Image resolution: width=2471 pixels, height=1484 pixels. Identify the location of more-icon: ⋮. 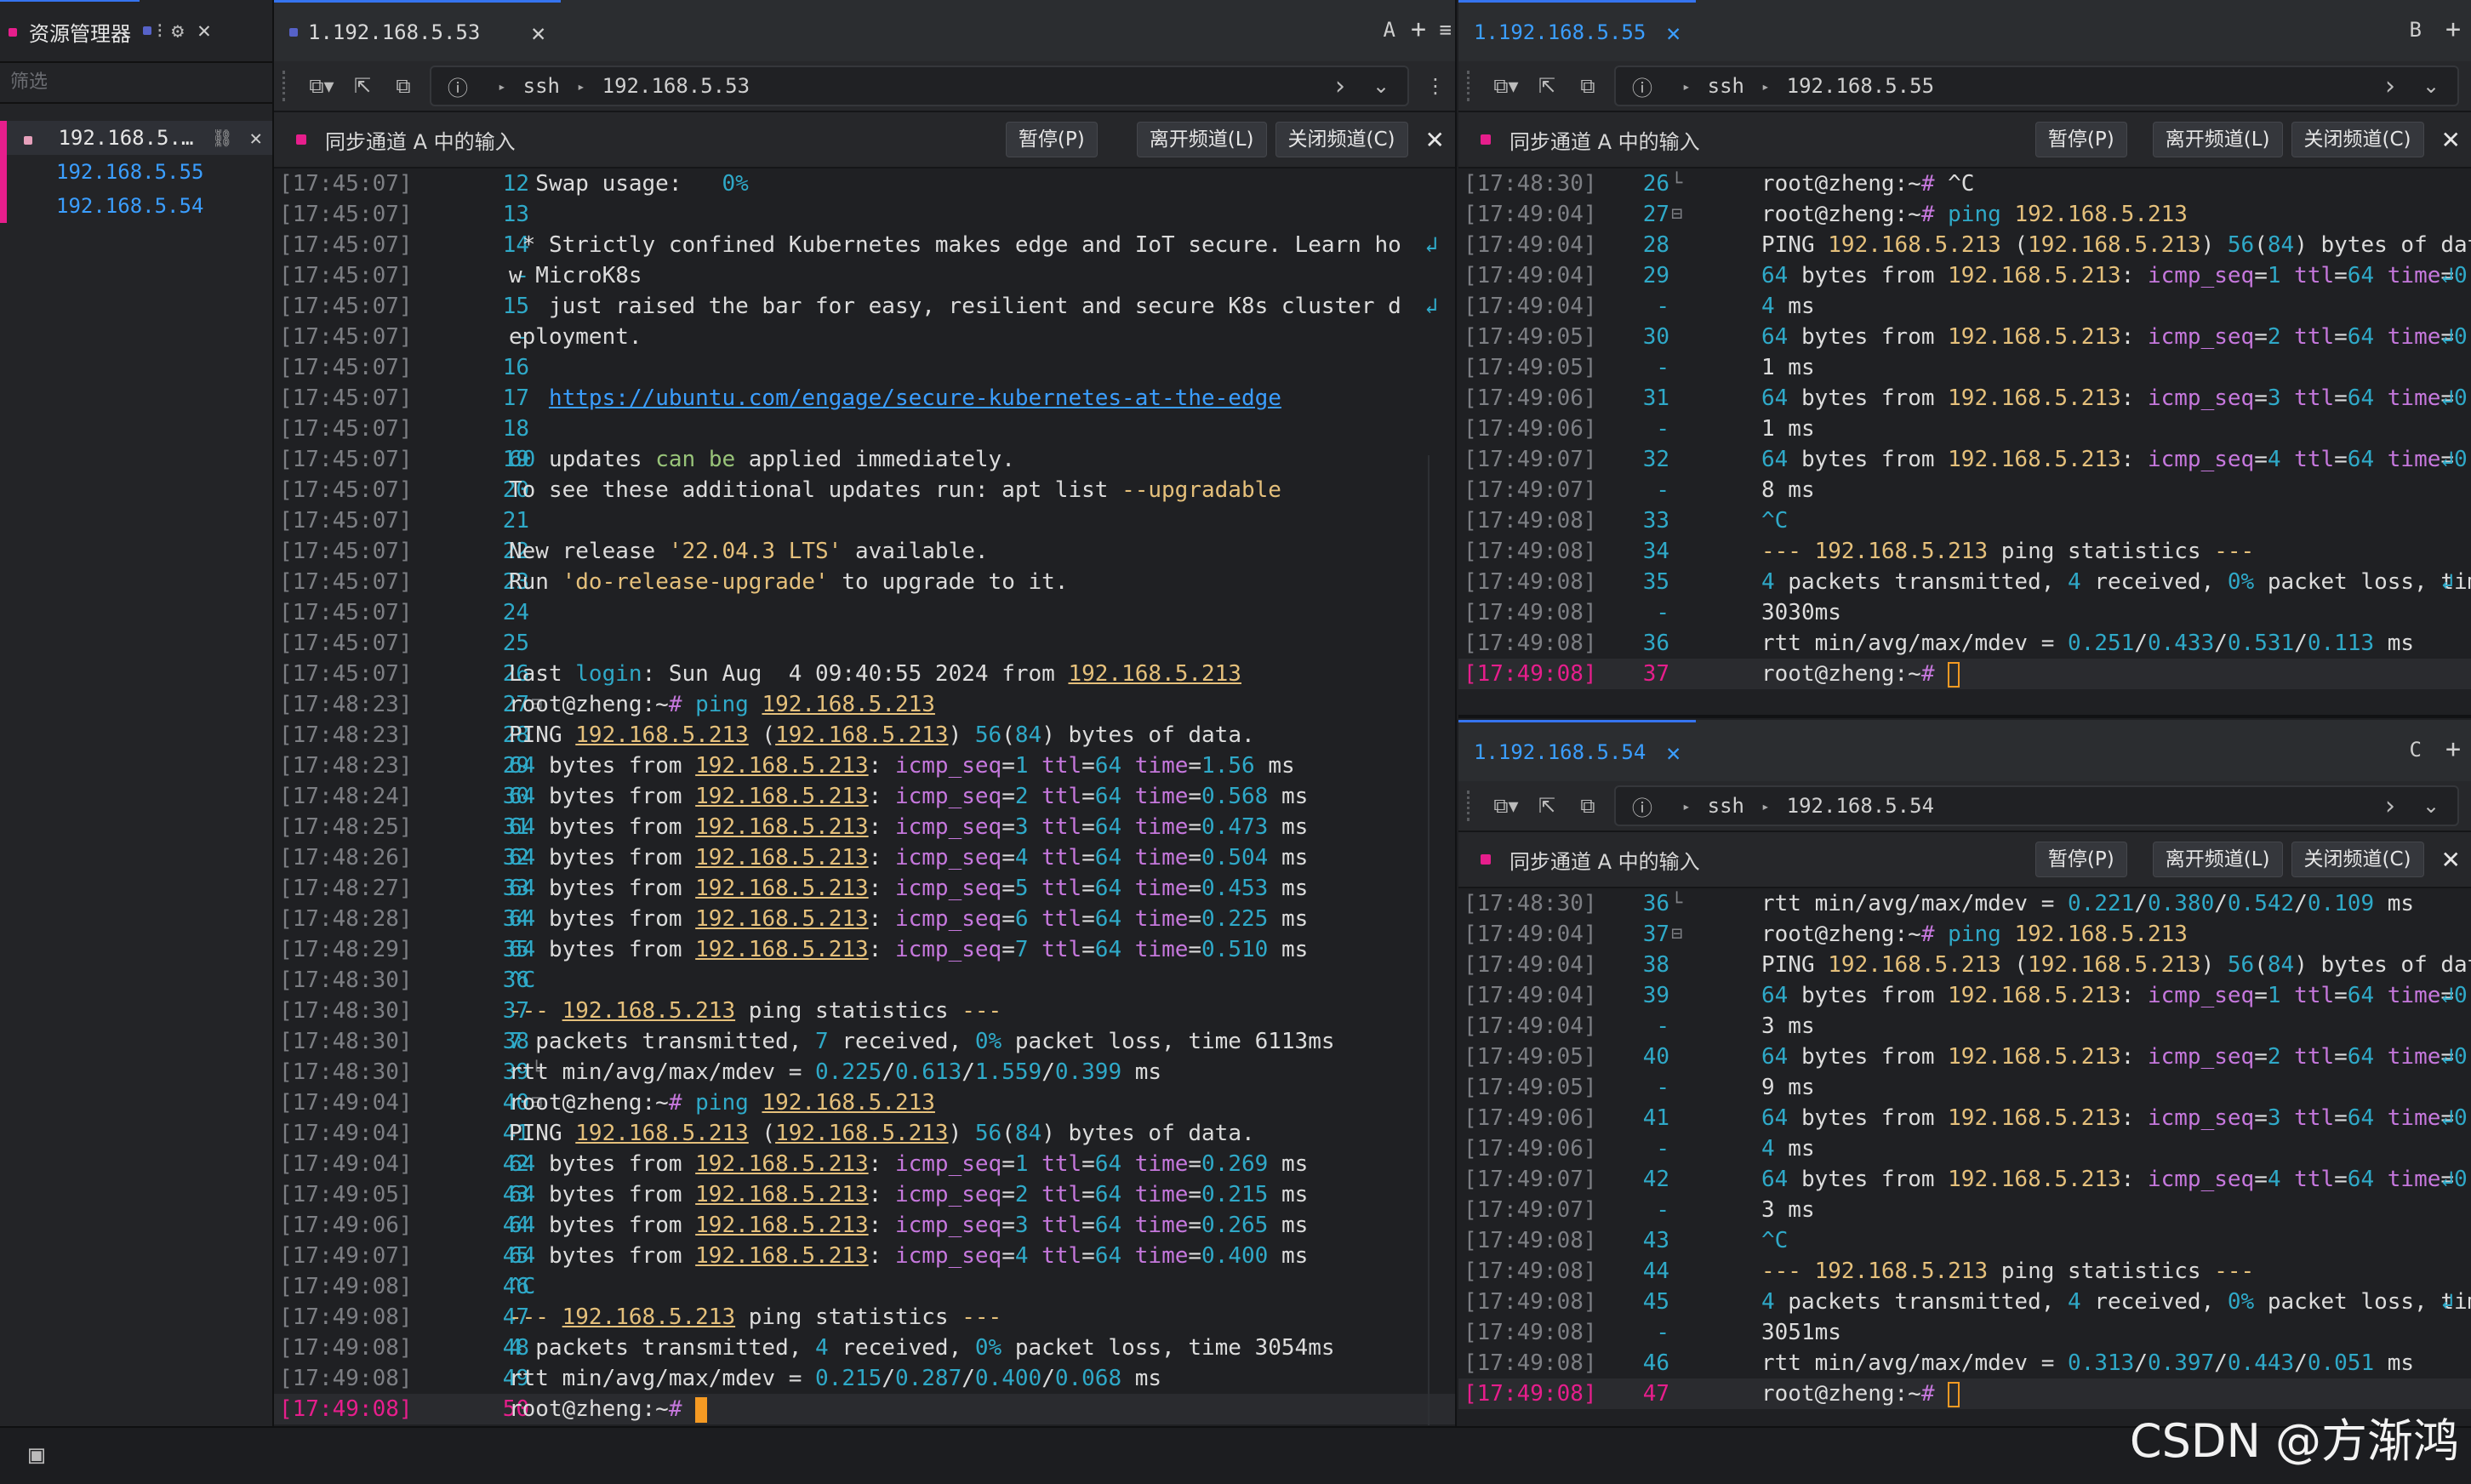
(1435, 86).